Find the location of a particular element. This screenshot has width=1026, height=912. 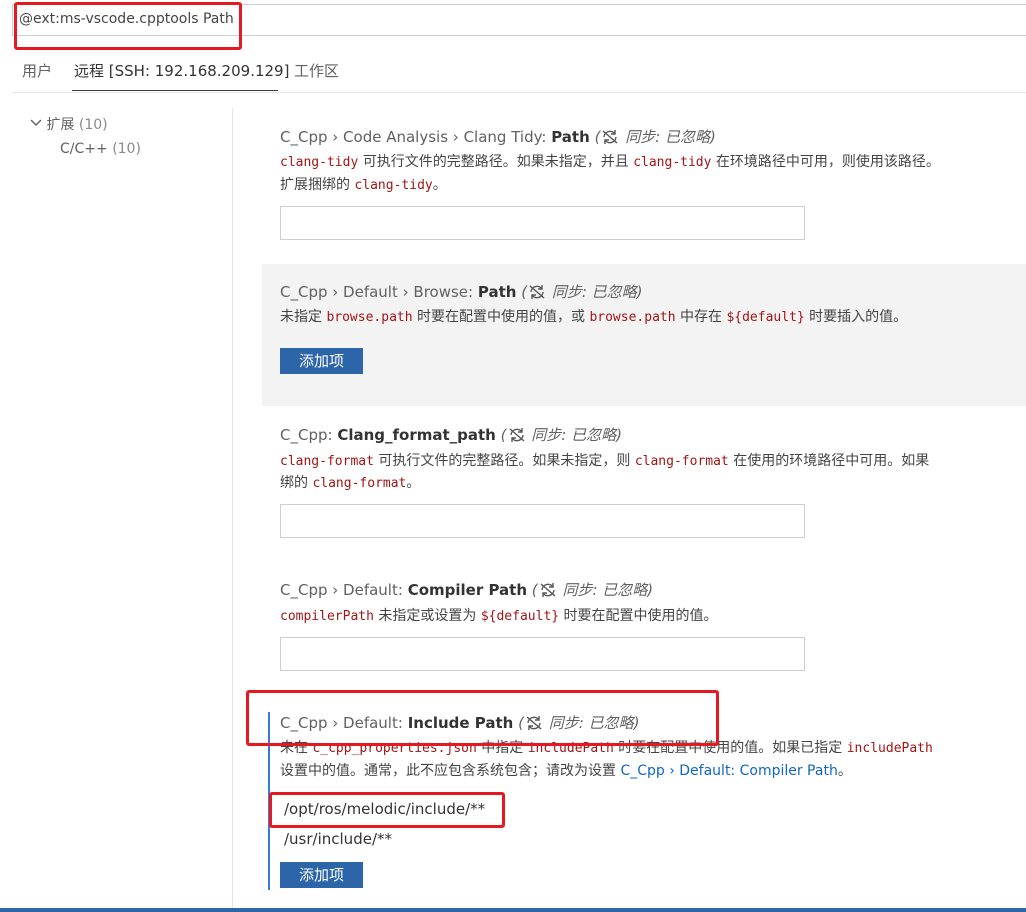

clang-format-path-input is located at coordinates (542, 521).